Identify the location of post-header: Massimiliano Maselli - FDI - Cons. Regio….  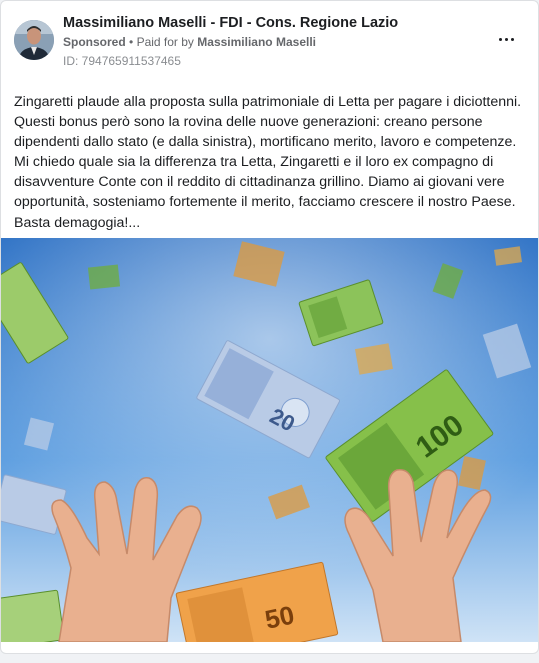
(269, 41).